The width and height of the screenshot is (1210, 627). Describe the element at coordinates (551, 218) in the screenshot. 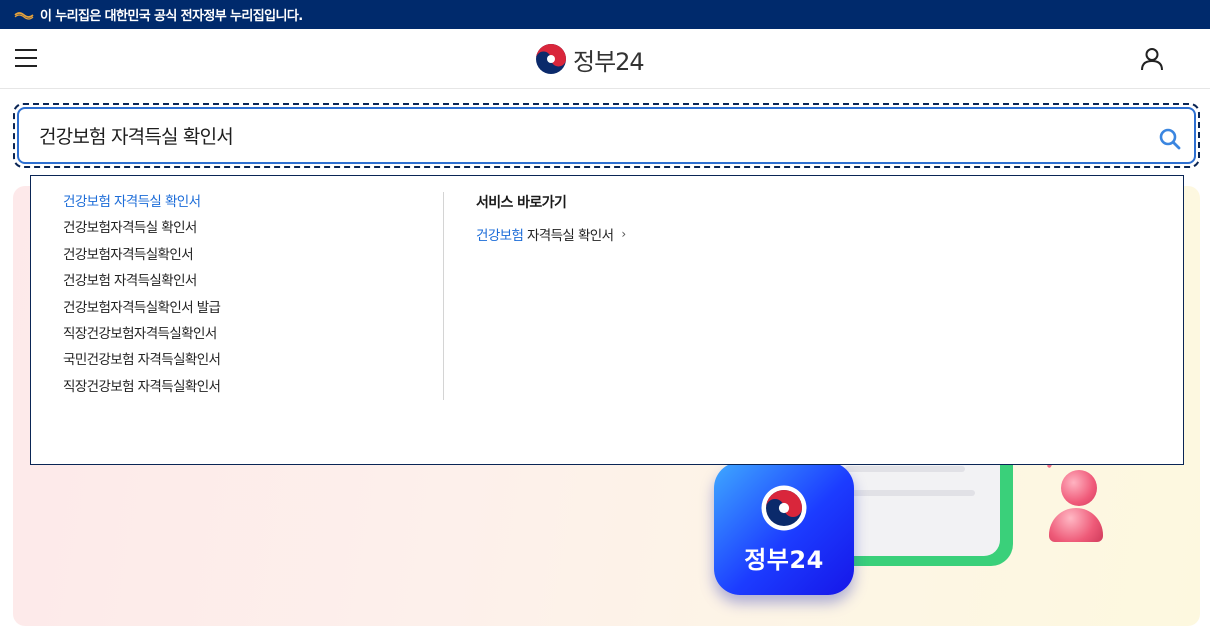

I see `service-shortcut-section: 서비스 바로가기 건강보험 자격득실 확인서 ›` at that location.